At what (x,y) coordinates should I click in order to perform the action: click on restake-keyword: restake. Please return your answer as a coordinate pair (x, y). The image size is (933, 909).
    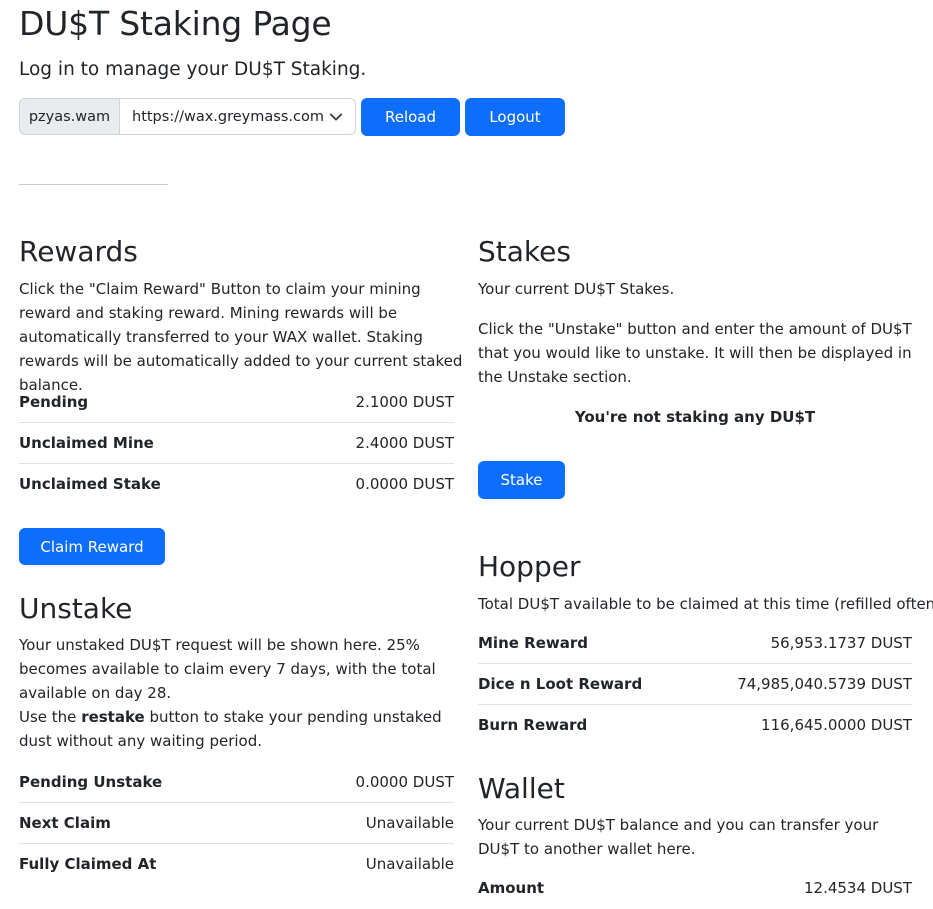
    Looking at the image, I should click on (113, 717).